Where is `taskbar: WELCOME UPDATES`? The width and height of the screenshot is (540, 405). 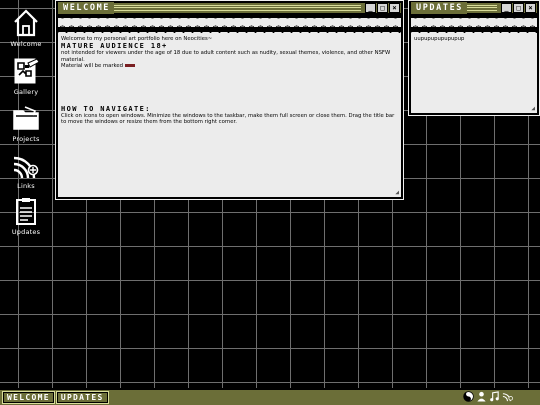
taskbar: WELCOME UPDATES is located at coordinates (270, 396).